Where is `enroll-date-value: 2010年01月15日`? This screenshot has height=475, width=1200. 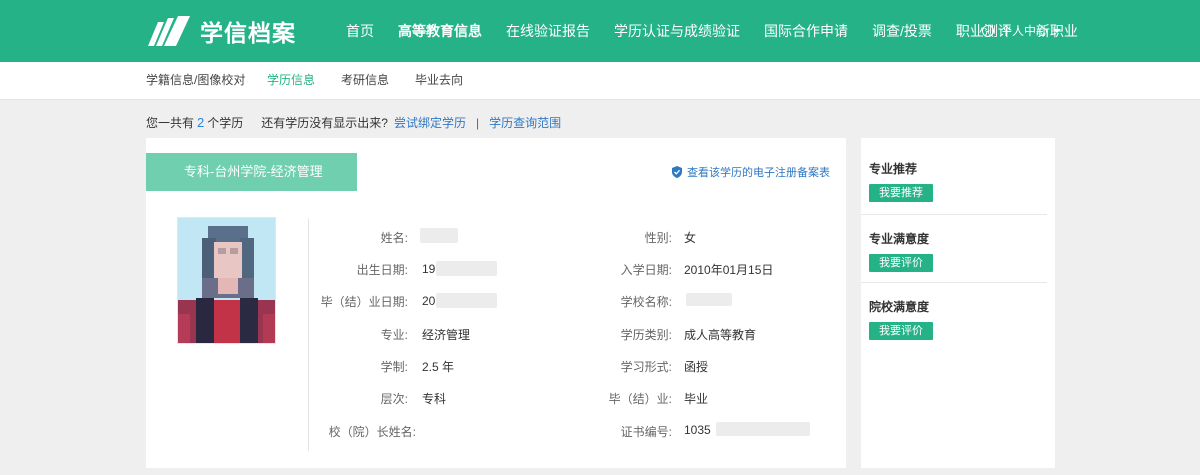
enroll-date-value: 2010年01月15日 is located at coordinates (729, 270).